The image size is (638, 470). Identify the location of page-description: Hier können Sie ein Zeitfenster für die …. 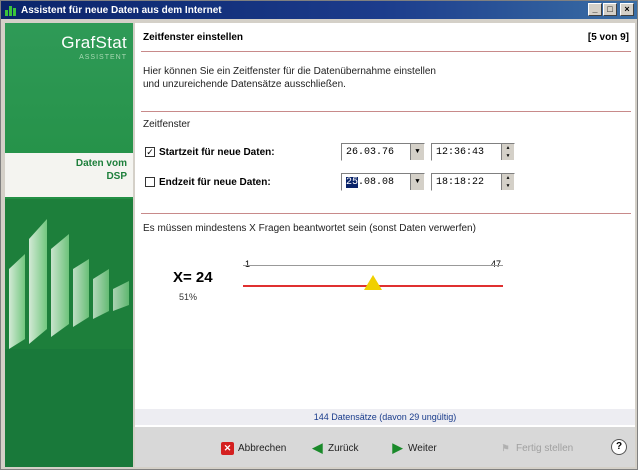
(378, 78).